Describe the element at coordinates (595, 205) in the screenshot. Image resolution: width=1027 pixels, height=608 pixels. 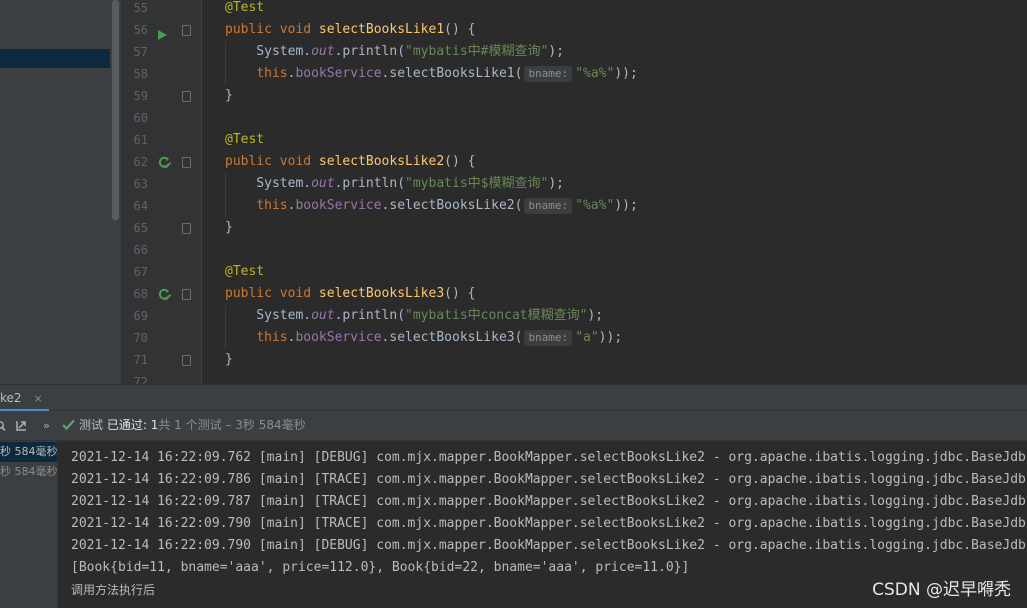
I see `code-token: "%a%"` at that location.